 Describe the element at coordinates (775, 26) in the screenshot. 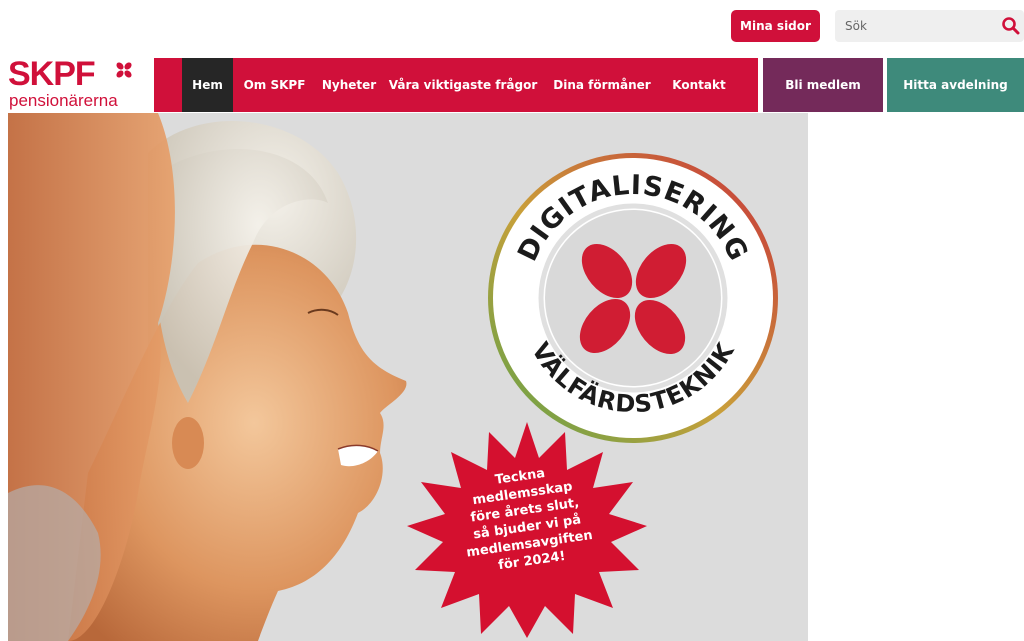

I see `mina-sidor-button: Mina sidor` at that location.